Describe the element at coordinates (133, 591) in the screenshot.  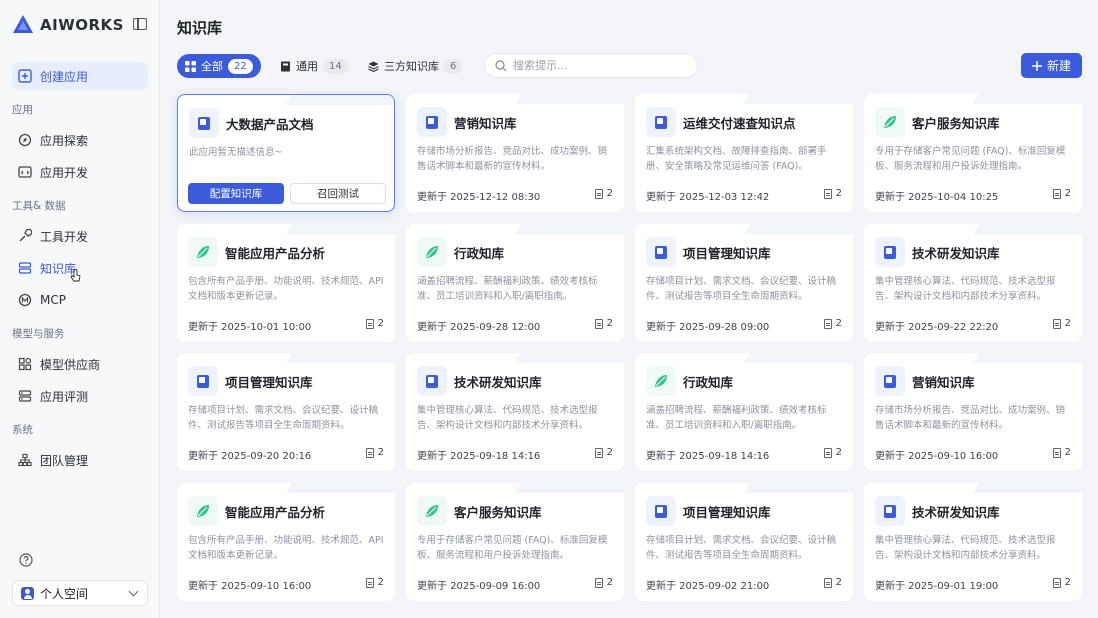
I see `chevron-down-icon` at that location.